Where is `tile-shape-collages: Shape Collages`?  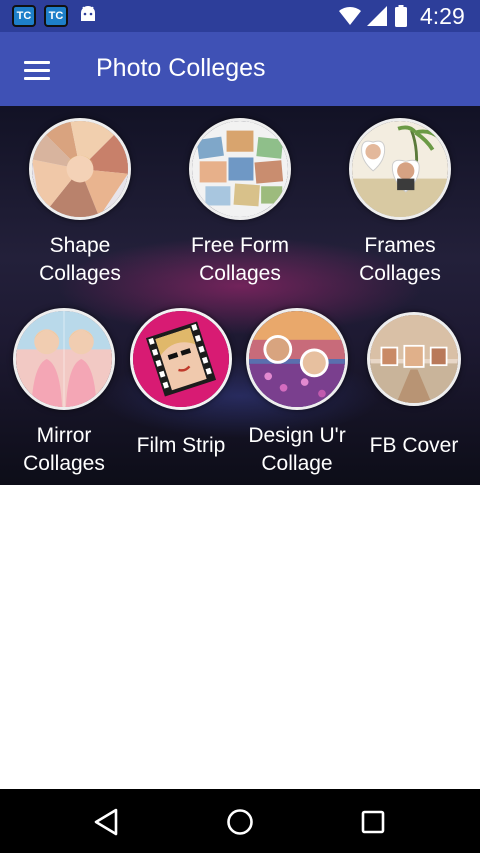 tile-shape-collages: Shape Collages is located at coordinates (80, 203).